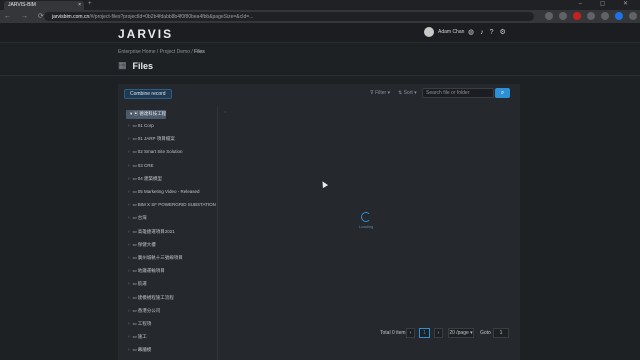 The image size is (640, 360). Describe the element at coordinates (607, 3) in the screenshot. I see `window-controls: – ▢ ✕` at that location.